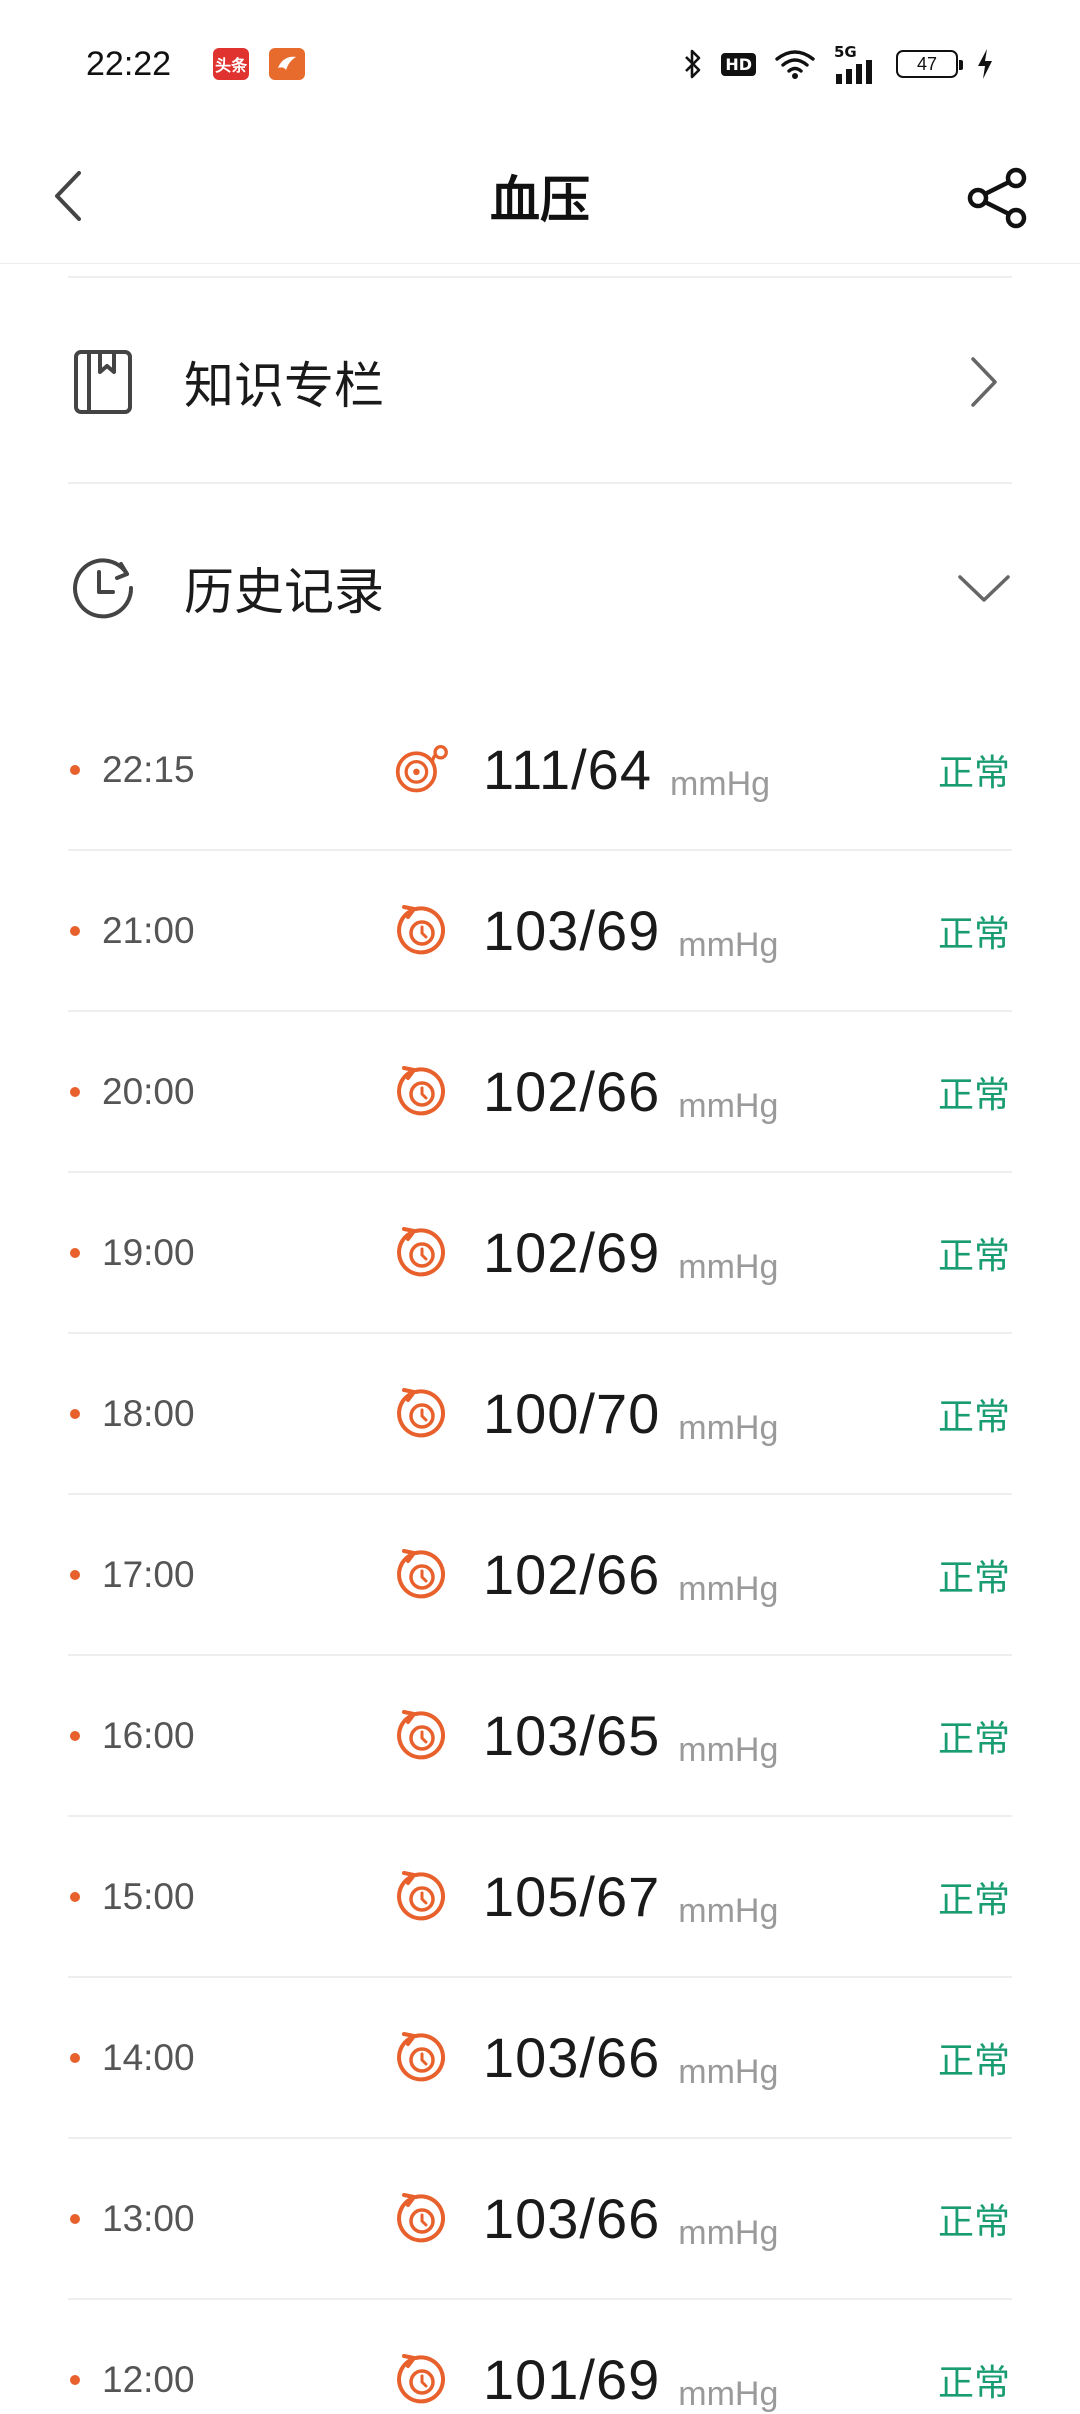 This screenshot has height=2414, width=1080. I want to click on bp-reading: 100/70 mmHg, so click(631, 1414).